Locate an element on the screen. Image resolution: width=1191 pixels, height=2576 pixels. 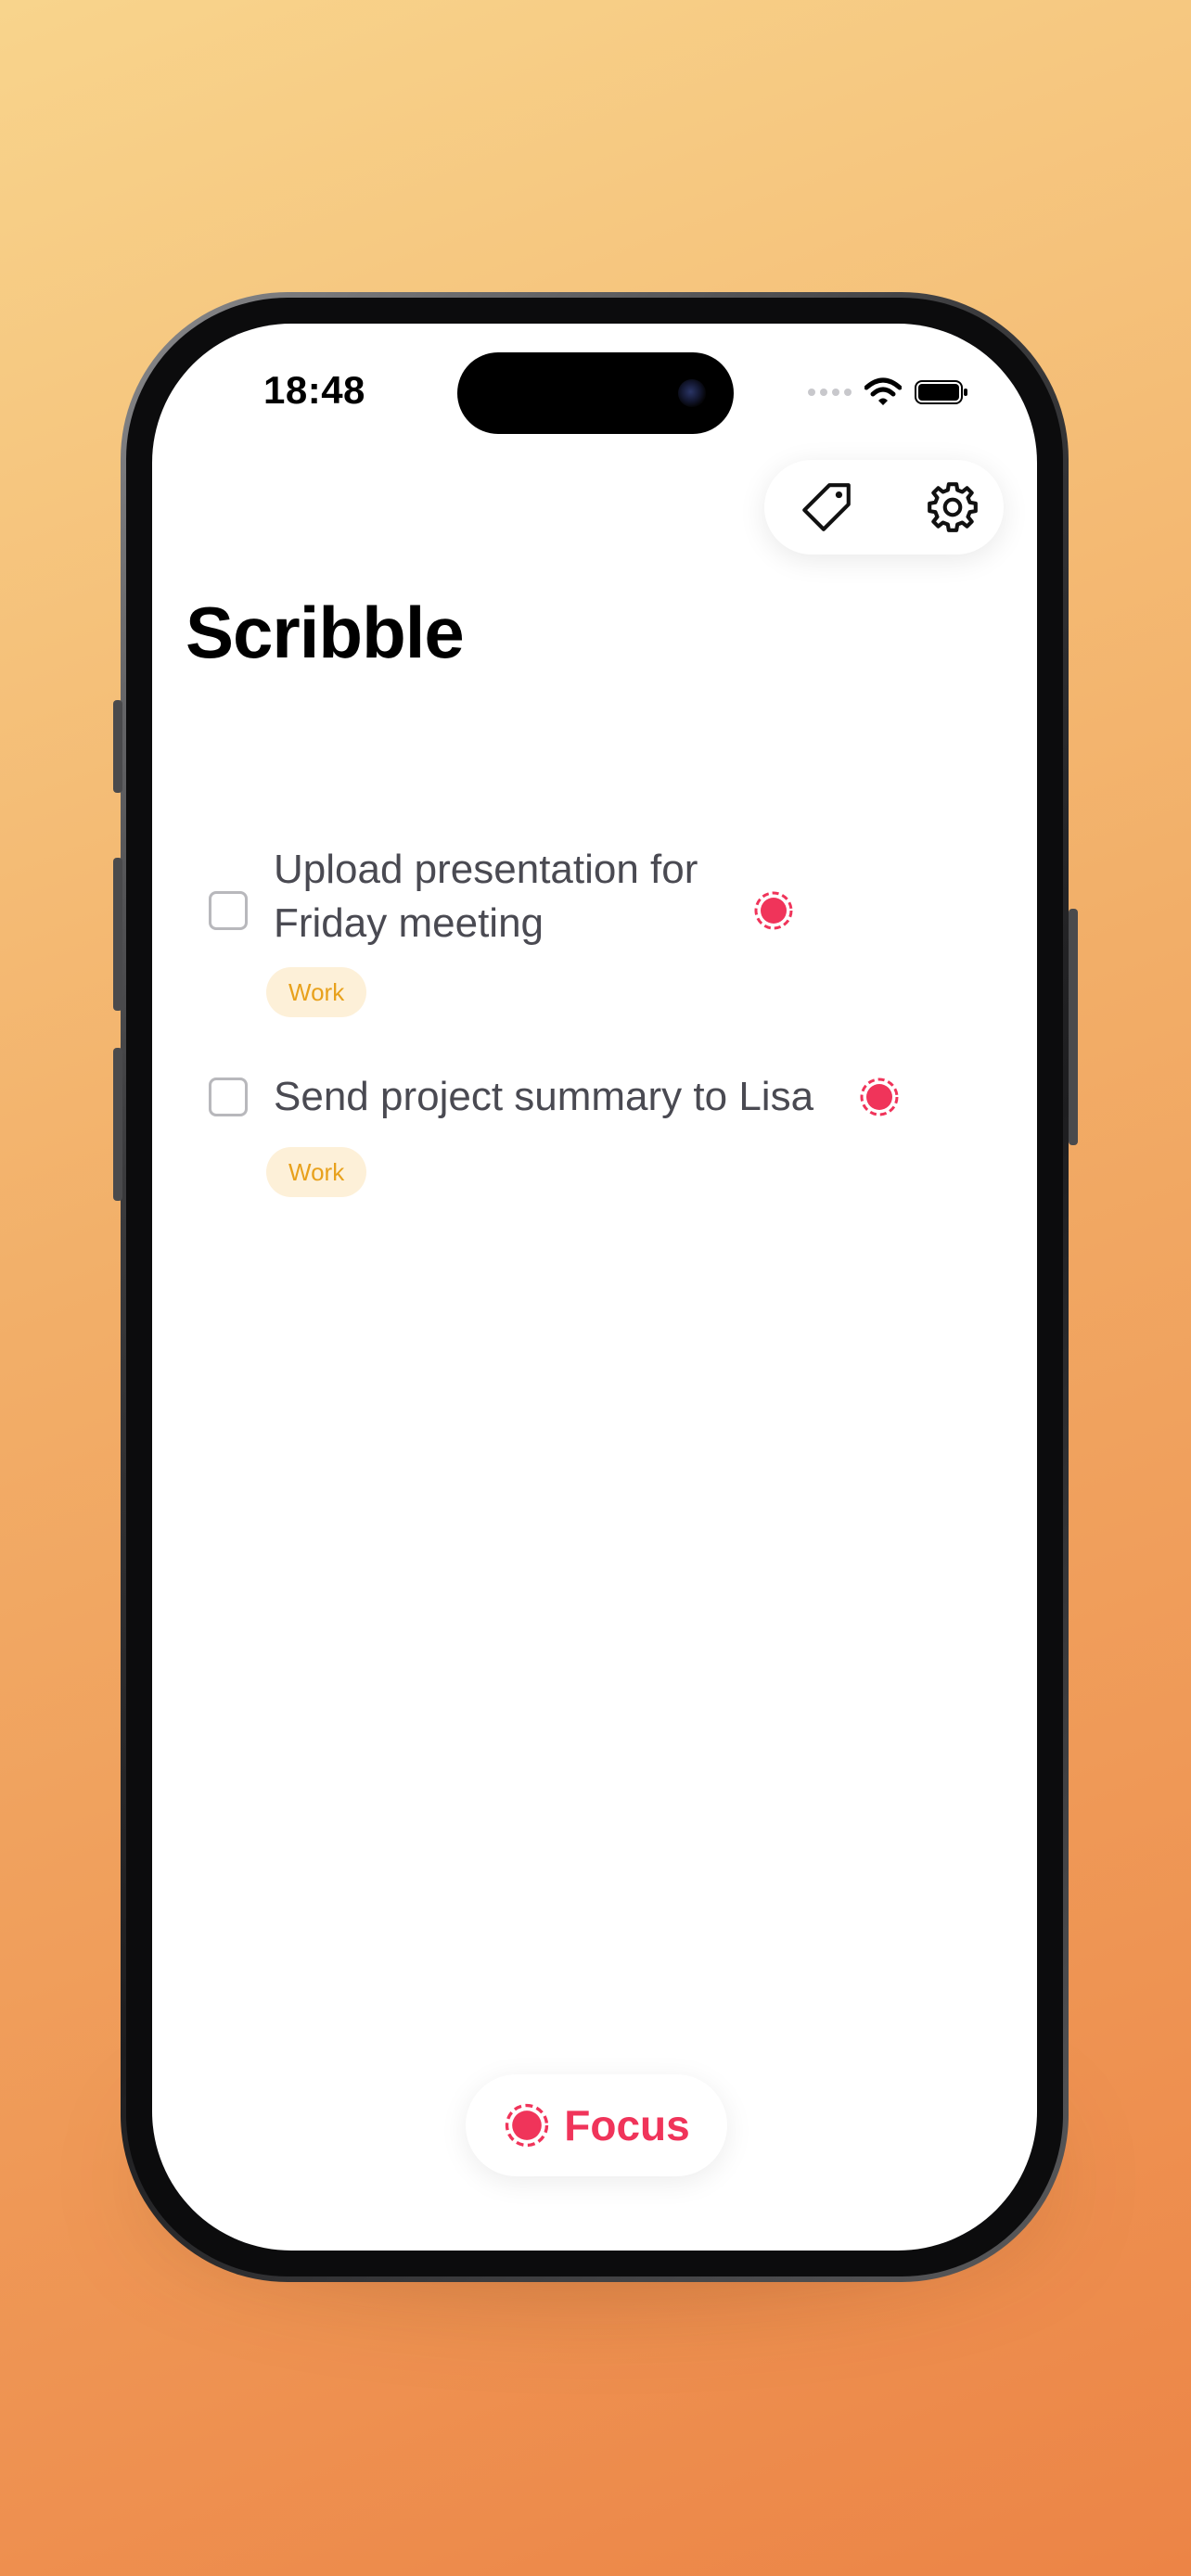
tags-button is located at coordinates (827, 508).